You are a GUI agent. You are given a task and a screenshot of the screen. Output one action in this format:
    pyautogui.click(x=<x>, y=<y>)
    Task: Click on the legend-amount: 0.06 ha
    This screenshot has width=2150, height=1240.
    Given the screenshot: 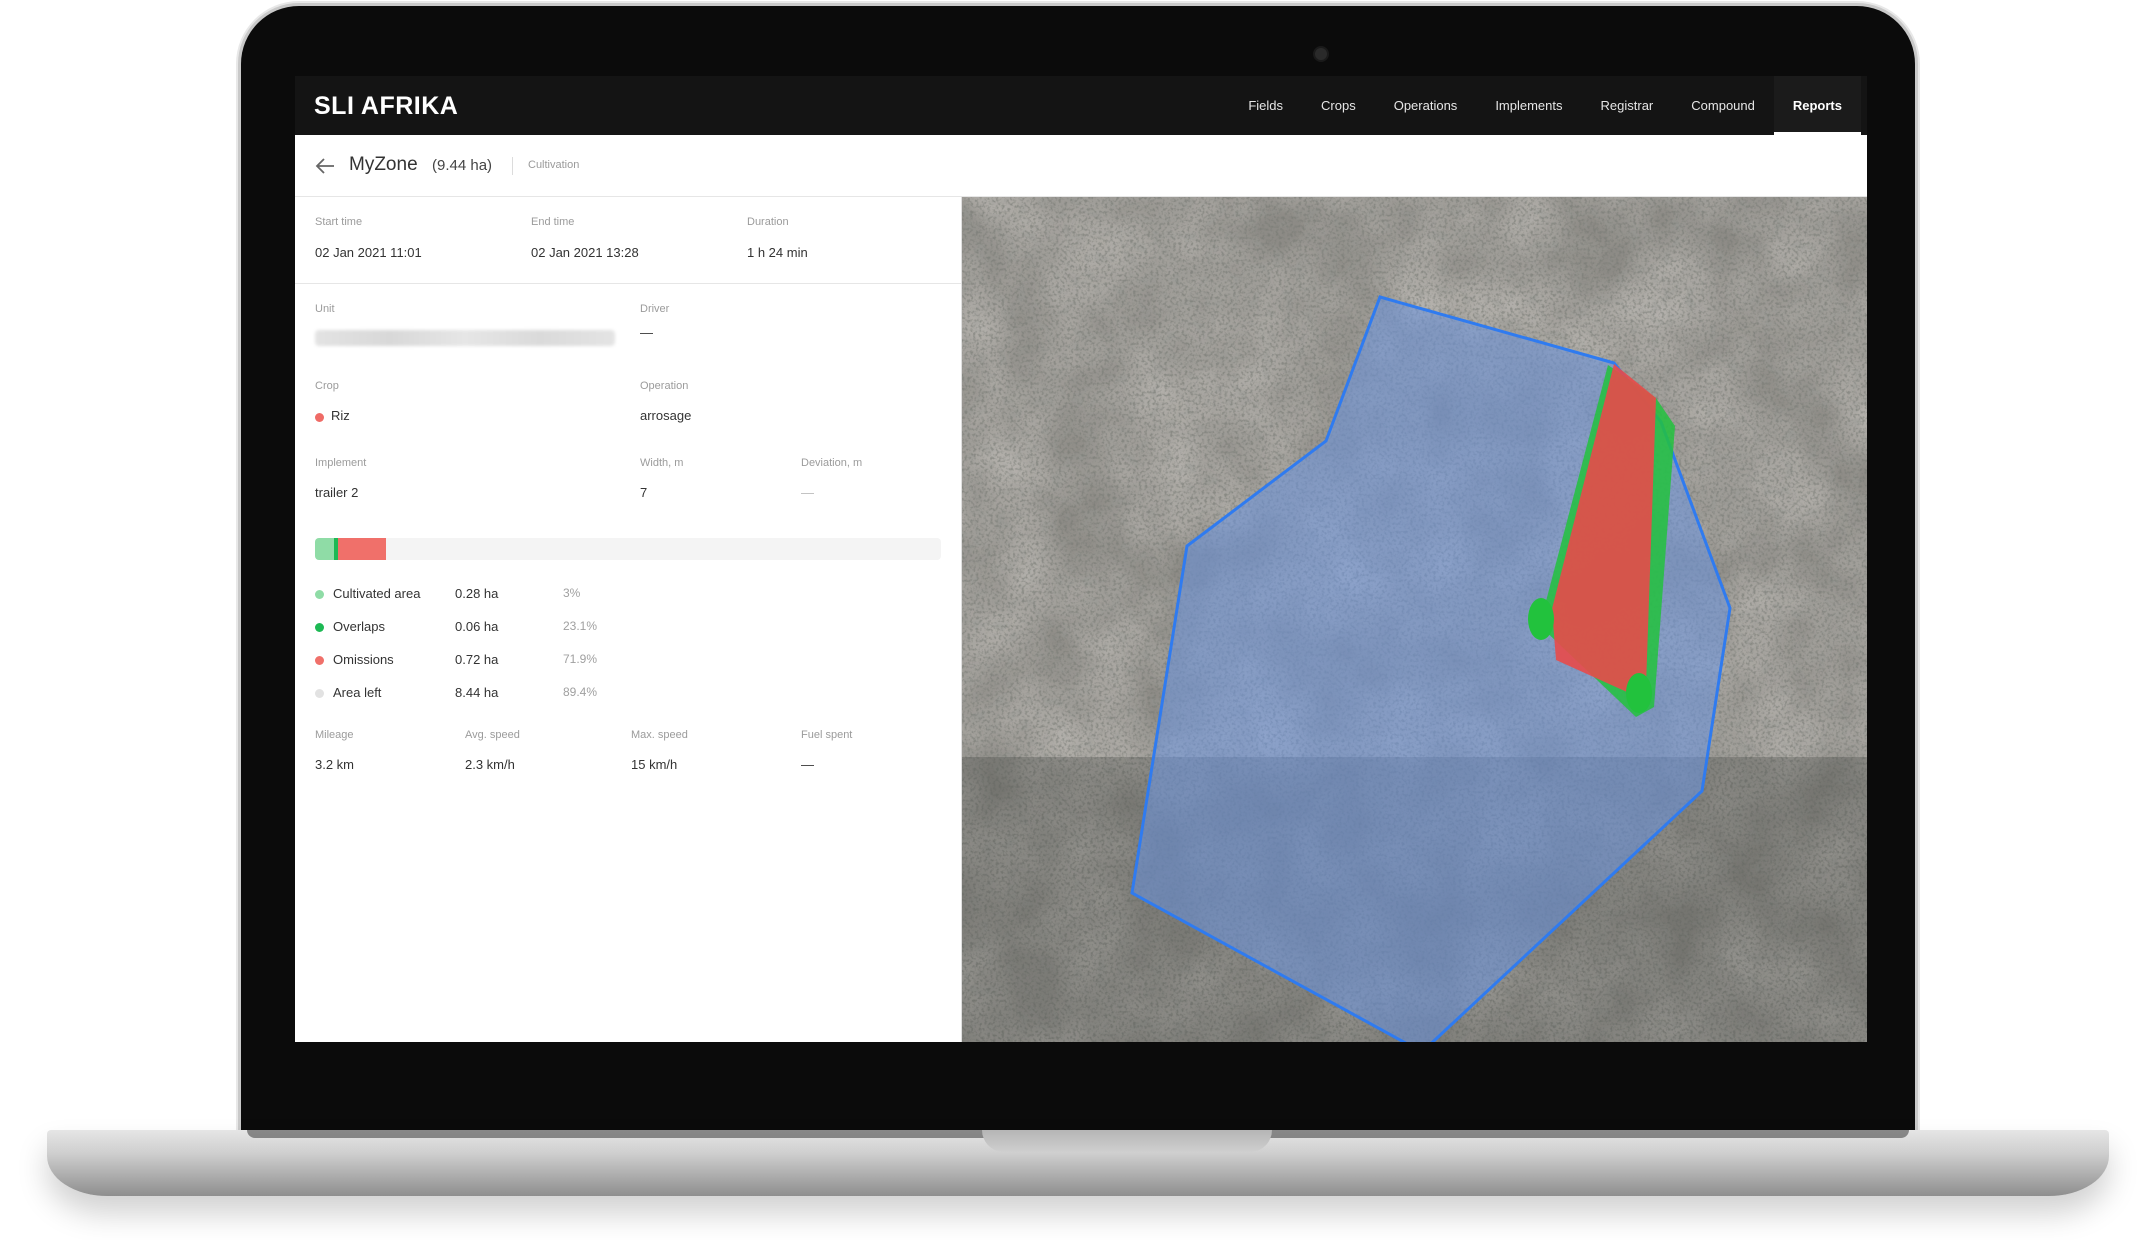 What is the action you would take?
    pyautogui.click(x=477, y=626)
    